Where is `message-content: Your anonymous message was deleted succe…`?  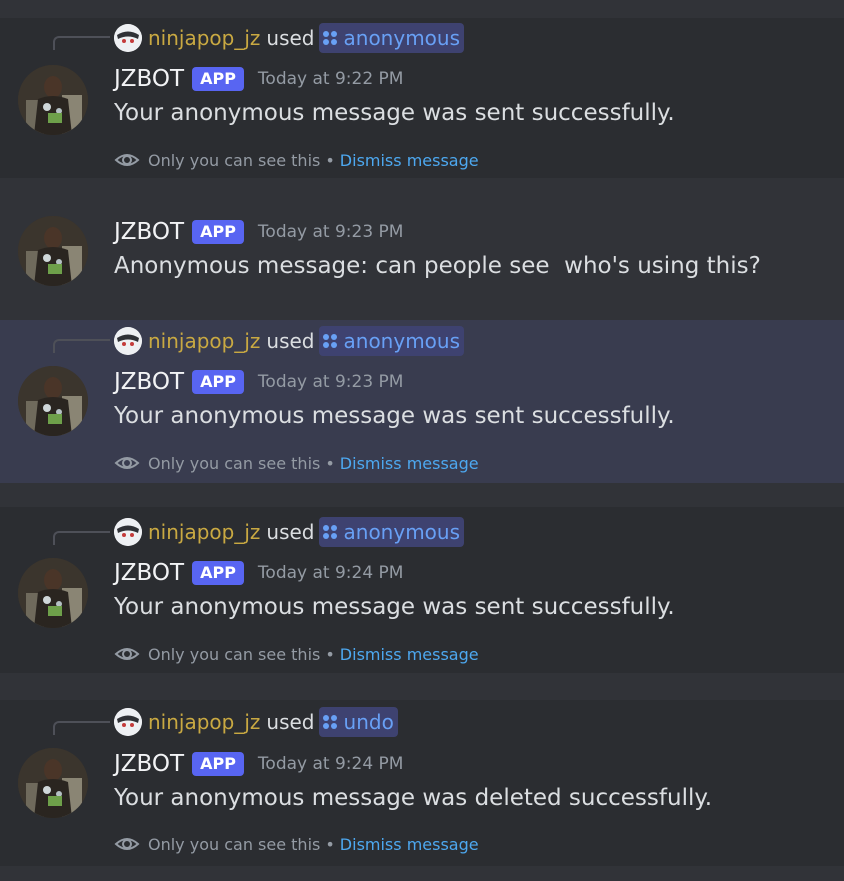 message-content: Your anonymous message was deleted succe… is located at coordinates (413, 798).